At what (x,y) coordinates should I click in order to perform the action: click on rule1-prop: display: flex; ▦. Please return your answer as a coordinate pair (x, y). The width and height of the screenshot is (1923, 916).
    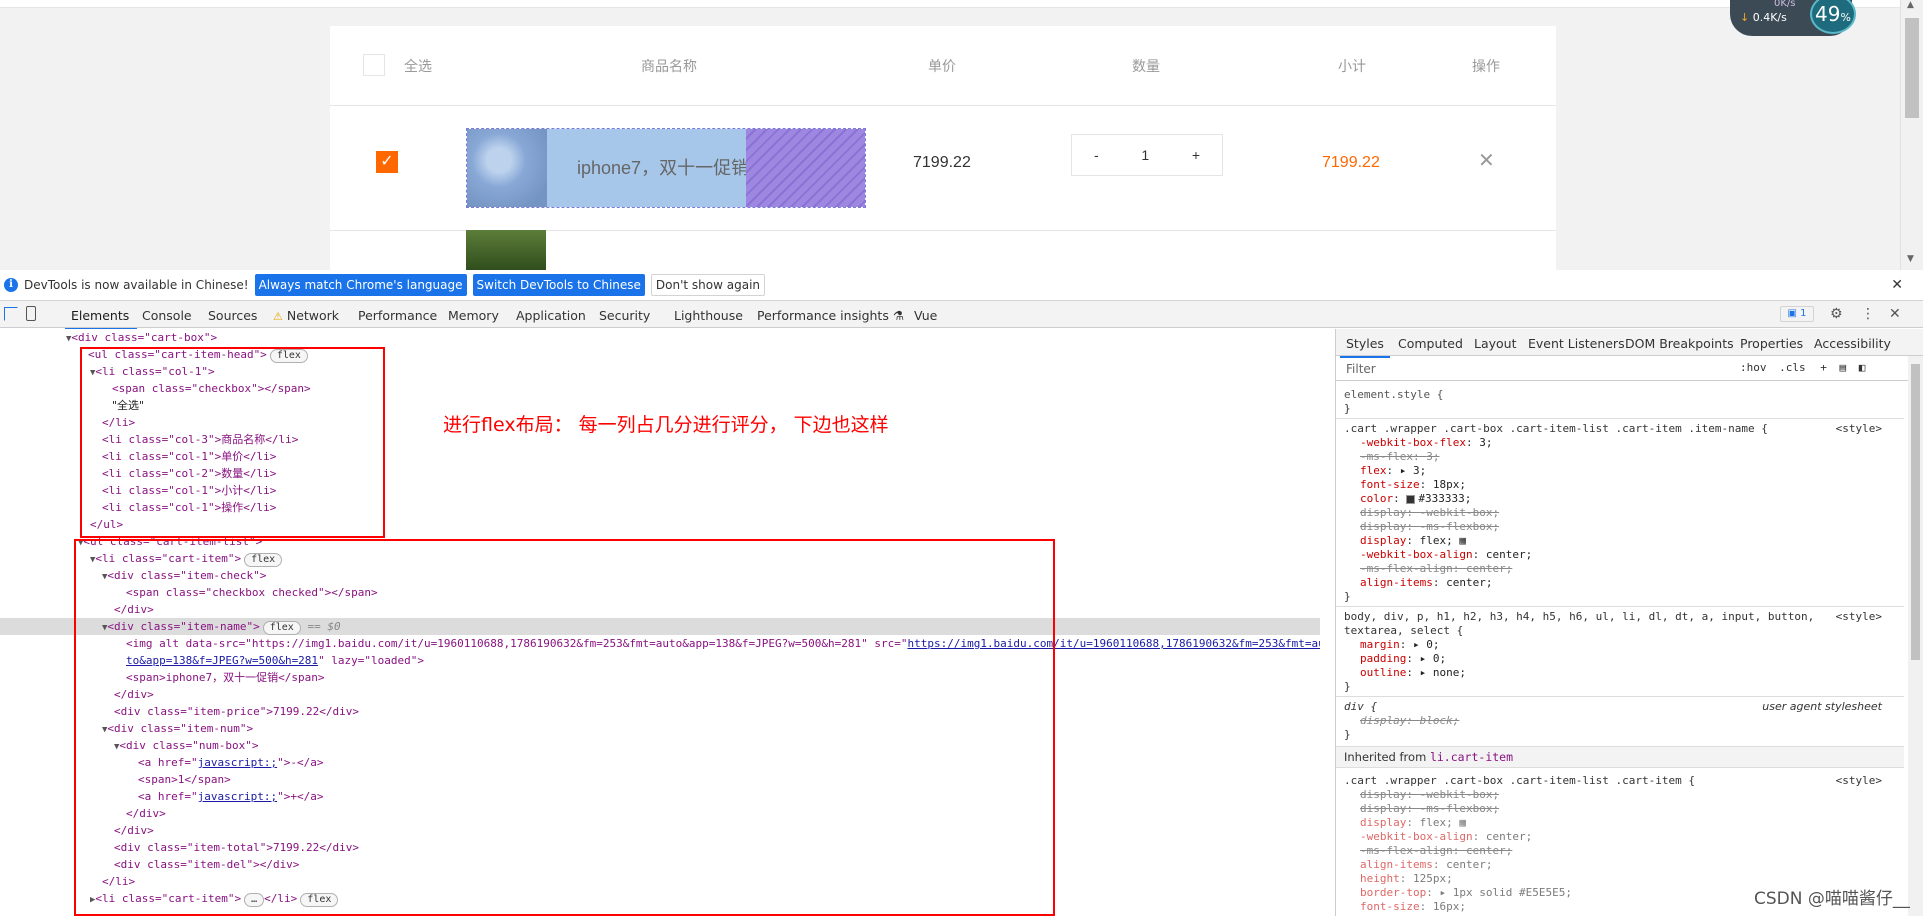
    Looking at the image, I should click on (1413, 541).